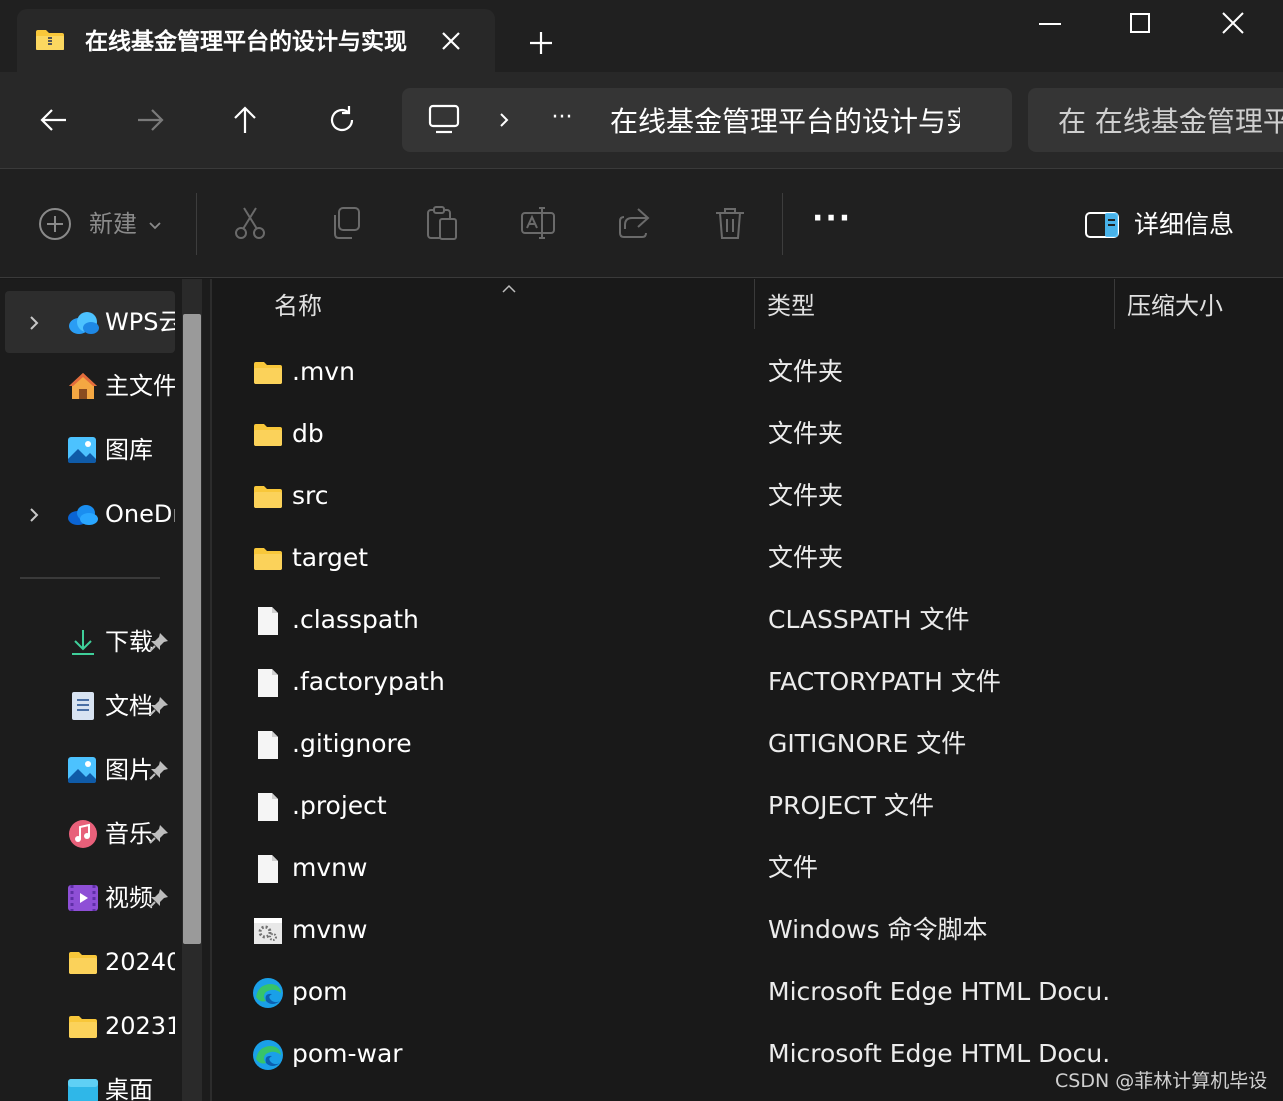 The height and width of the screenshot is (1101, 1283). What do you see at coordinates (442, 223) in the screenshot?
I see `paste-icon` at bounding box center [442, 223].